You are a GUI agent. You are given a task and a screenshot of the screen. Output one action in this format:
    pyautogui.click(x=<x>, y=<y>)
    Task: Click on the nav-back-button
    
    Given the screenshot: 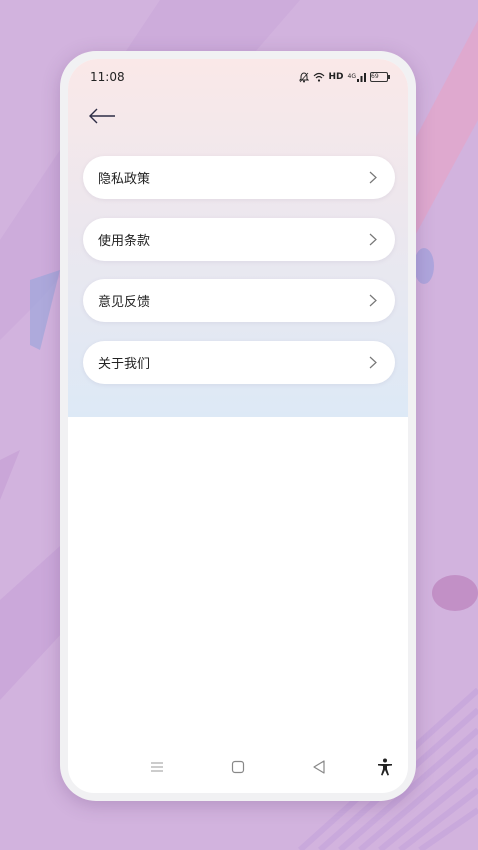 What is the action you would take?
    pyautogui.click(x=319, y=767)
    